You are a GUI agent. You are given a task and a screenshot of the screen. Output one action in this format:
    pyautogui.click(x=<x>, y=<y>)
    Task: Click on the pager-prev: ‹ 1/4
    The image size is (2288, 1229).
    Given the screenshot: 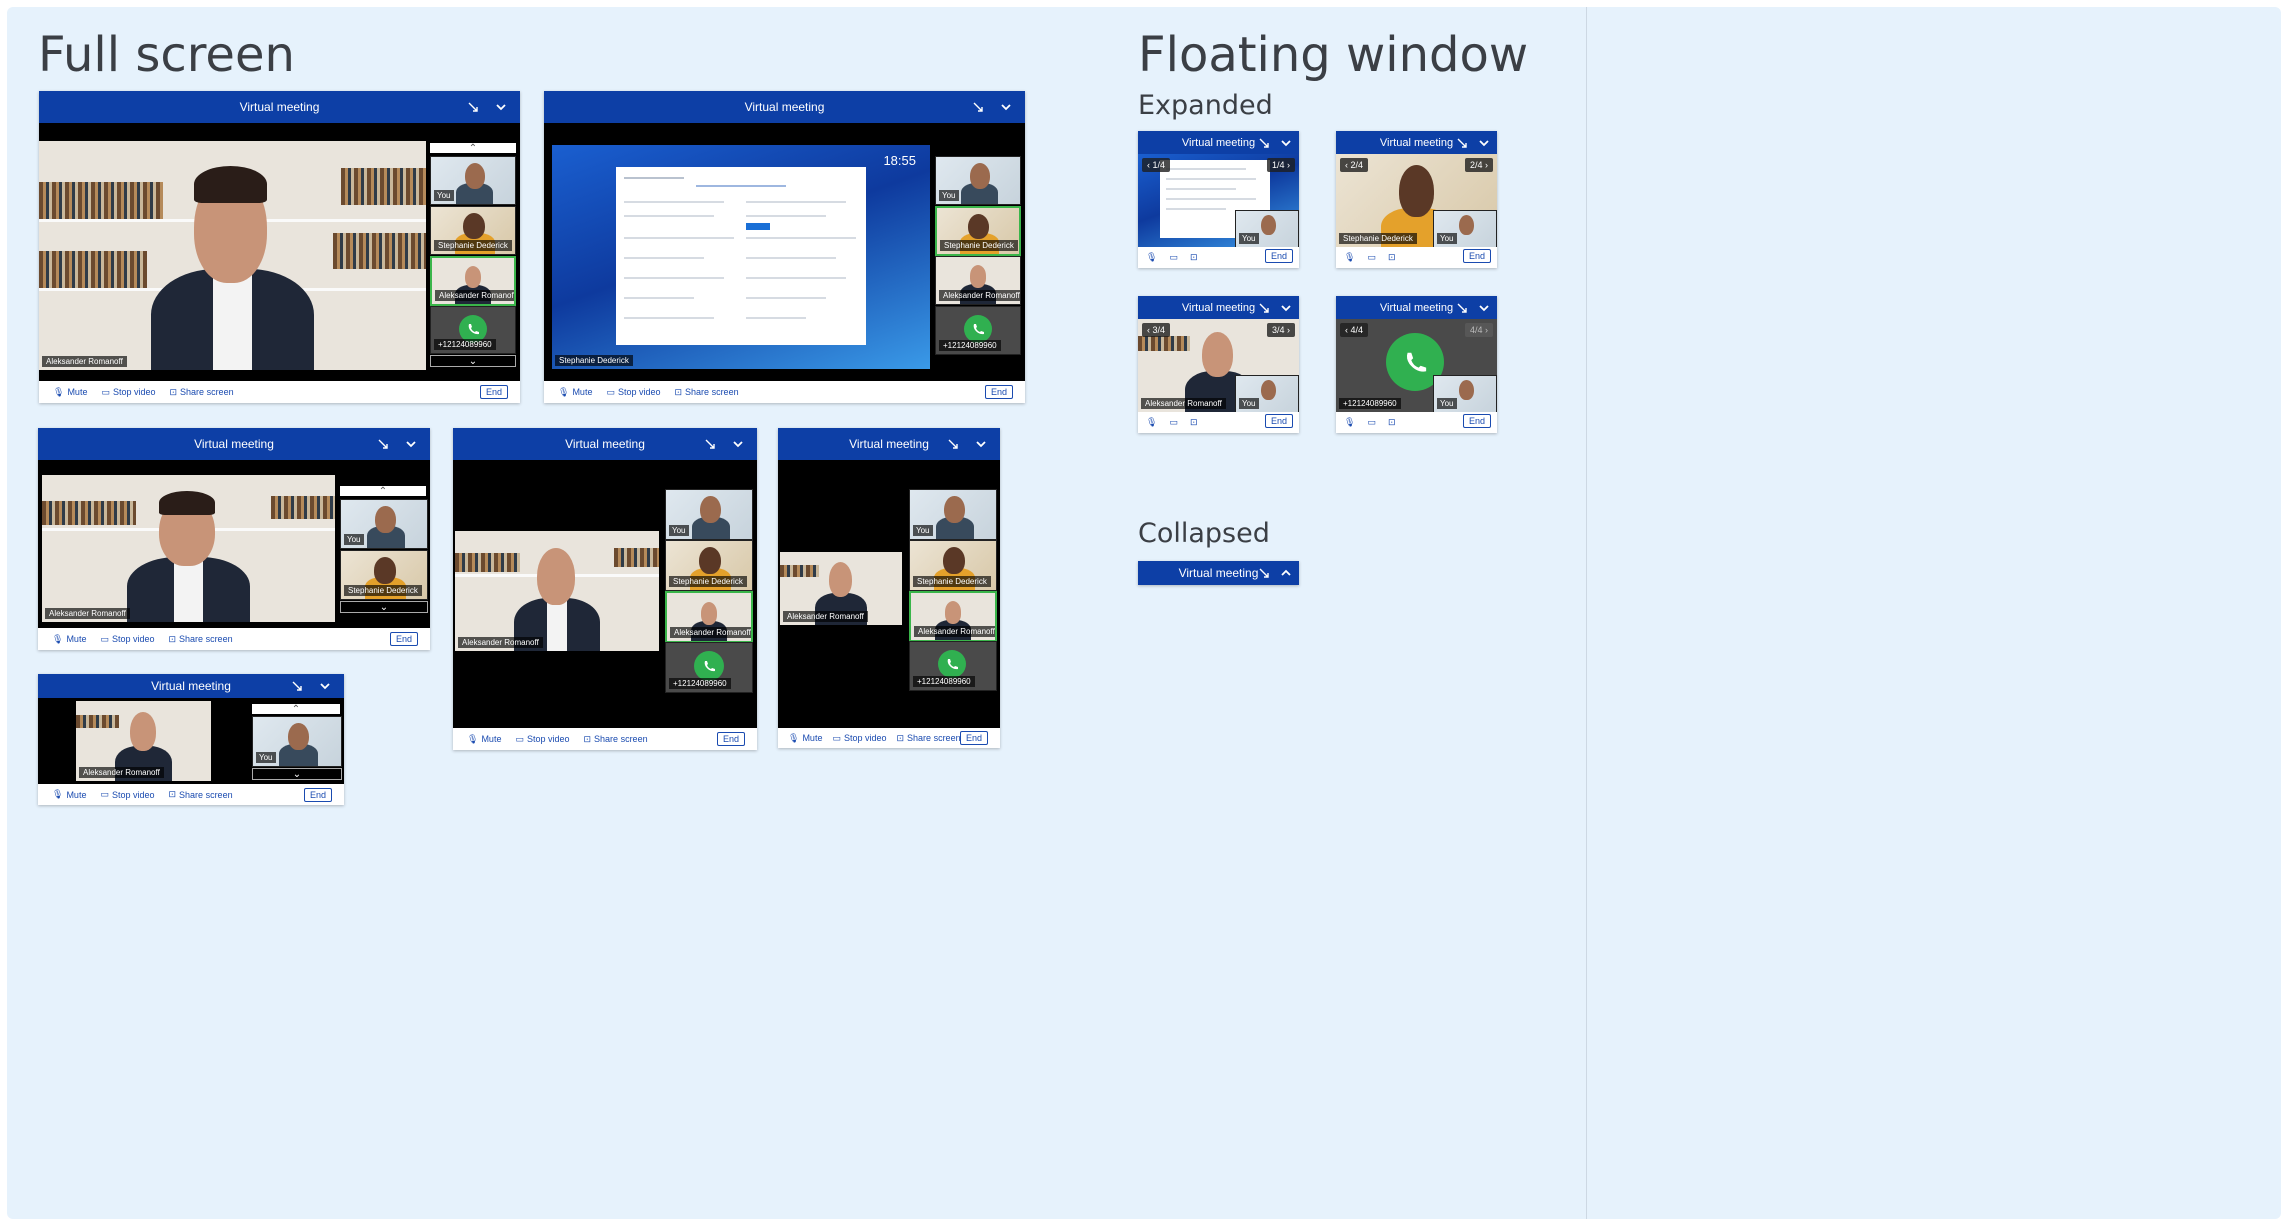 What is the action you would take?
    pyautogui.click(x=1156, y=165)
    